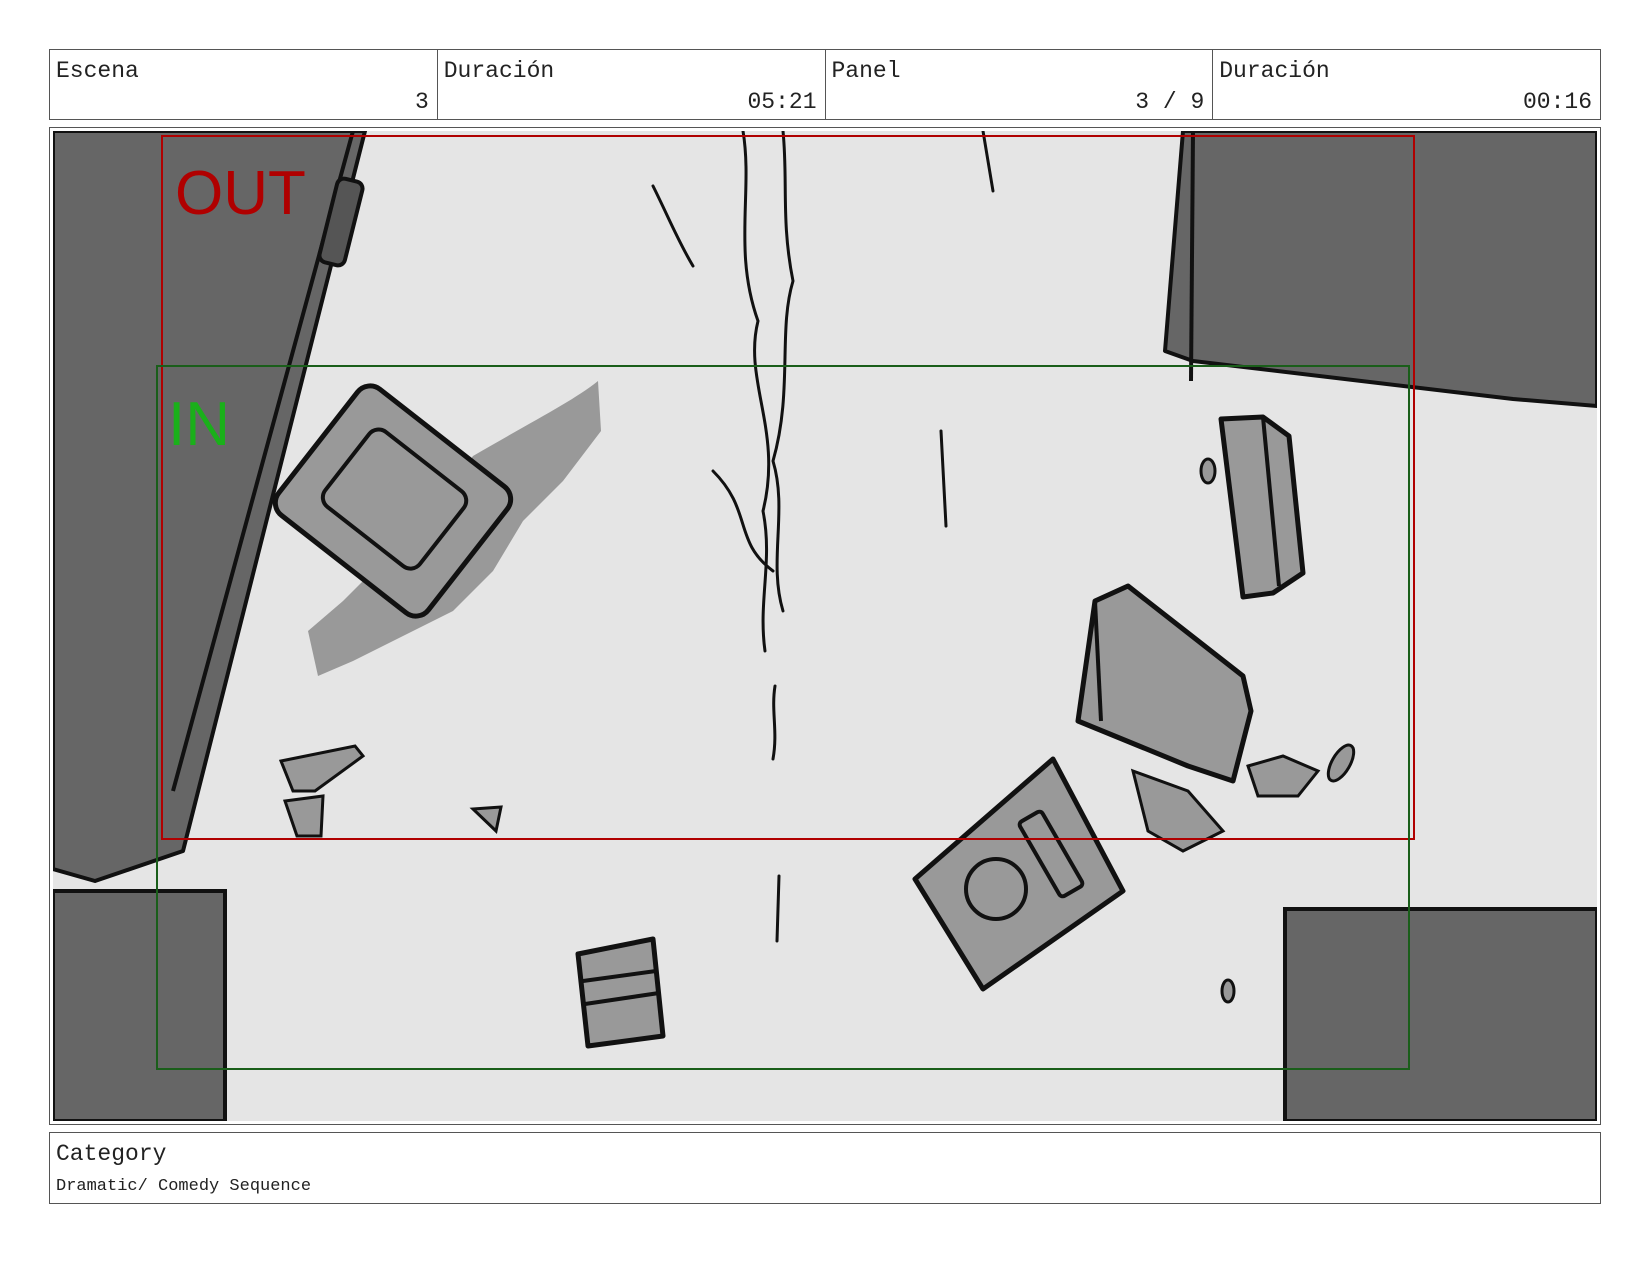 The image size is (1648, 1276). I want to click on scene-duration-cell: Duración 05:21, so click(632, 84).